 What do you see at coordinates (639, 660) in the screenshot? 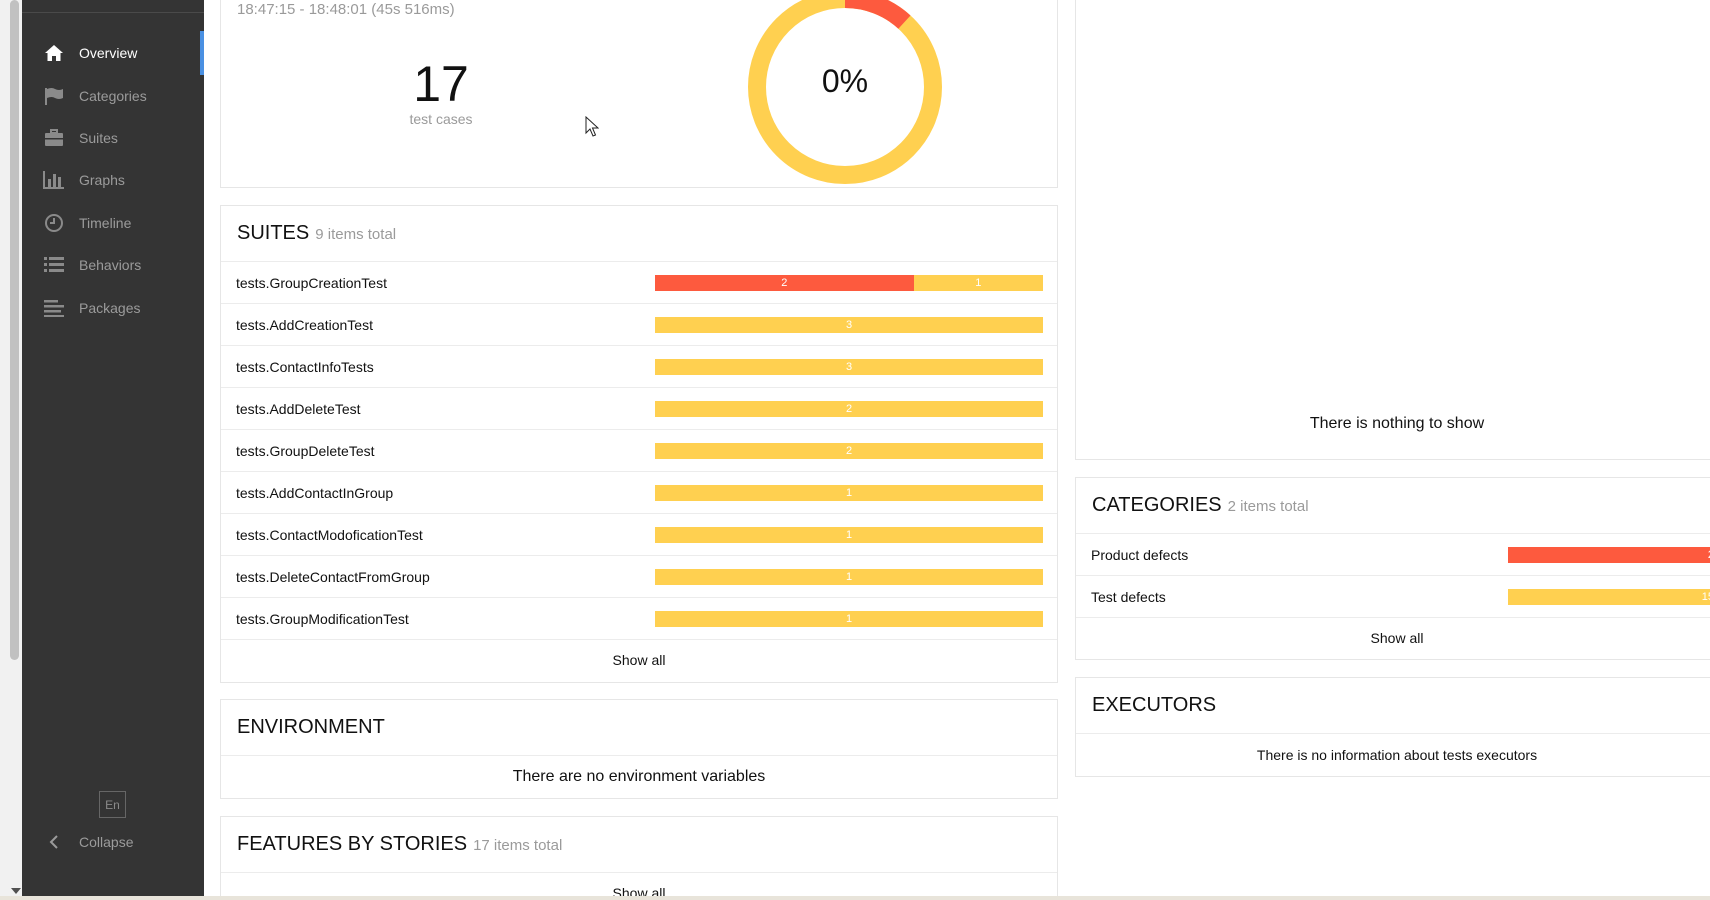
I see `suites-show-all-link: Show all` at bounding box center [639, 660].